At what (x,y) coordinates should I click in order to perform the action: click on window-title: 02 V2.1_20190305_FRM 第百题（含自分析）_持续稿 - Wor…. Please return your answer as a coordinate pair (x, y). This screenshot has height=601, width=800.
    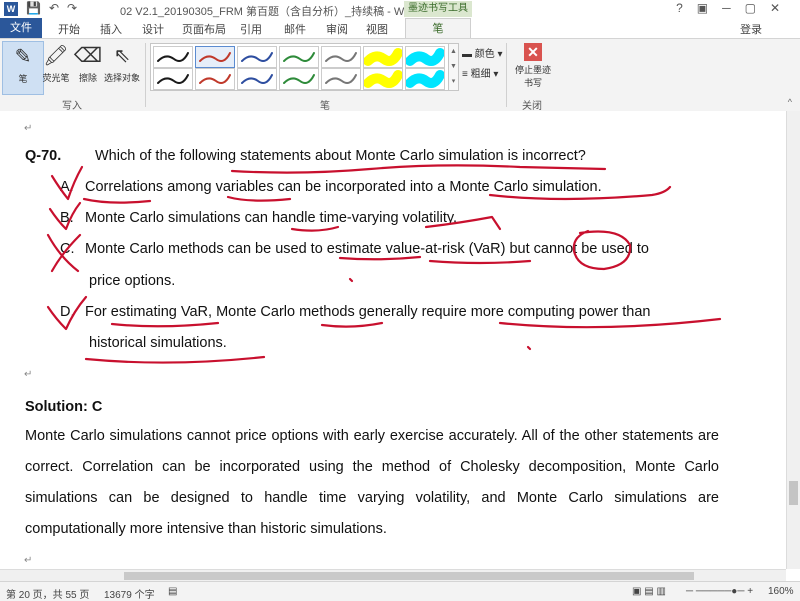
    Looking at the image, I should click on (270, 12).